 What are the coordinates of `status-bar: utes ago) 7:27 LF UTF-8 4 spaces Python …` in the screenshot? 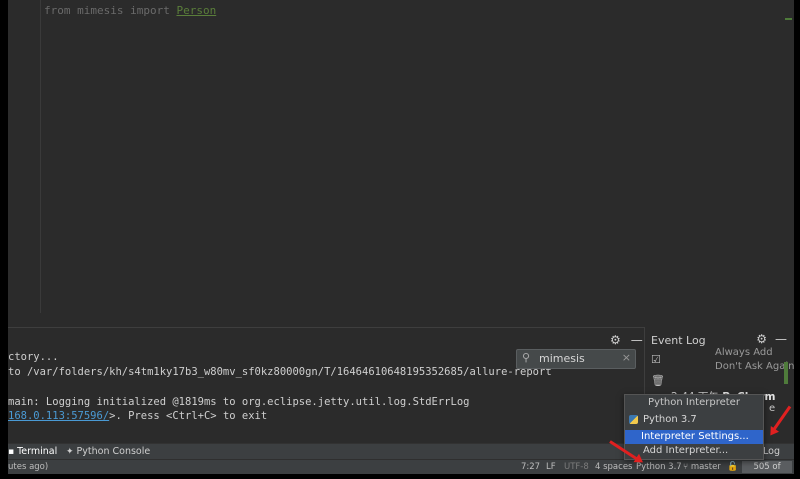 It's located at (401, 466).